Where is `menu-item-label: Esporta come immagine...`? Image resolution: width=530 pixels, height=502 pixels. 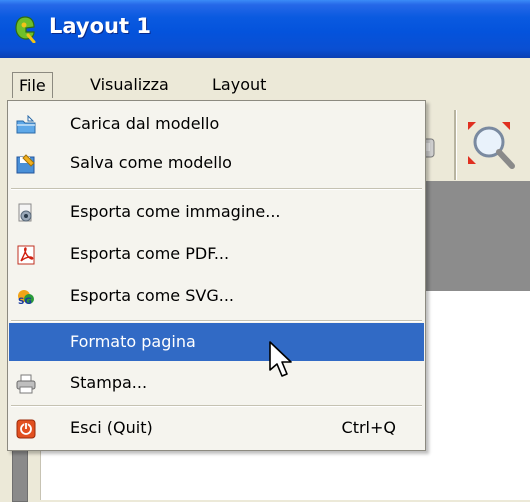
menu-item-label: Esporta come immagine... is located at coordinates (175, 211).